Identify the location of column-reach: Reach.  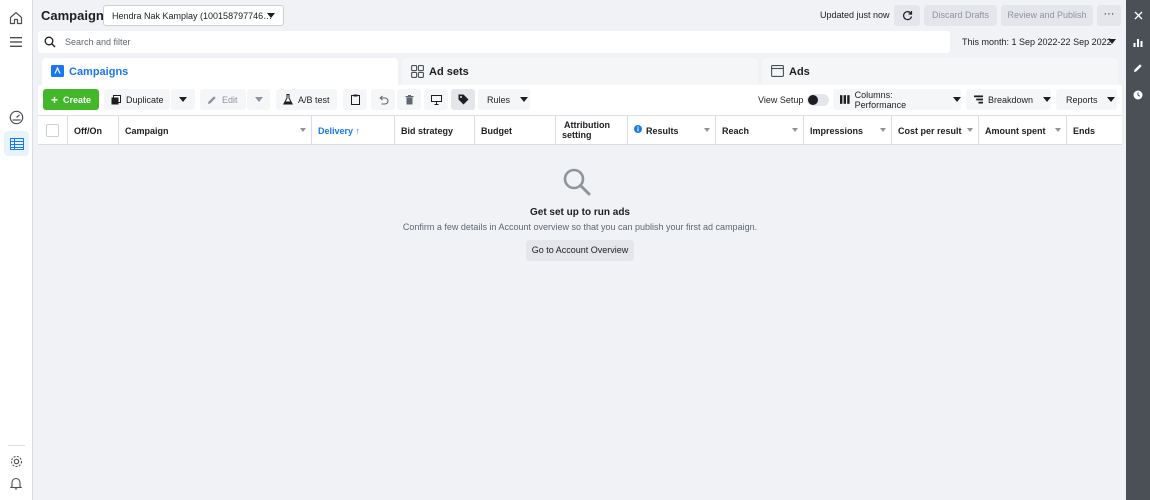
(760, 130).